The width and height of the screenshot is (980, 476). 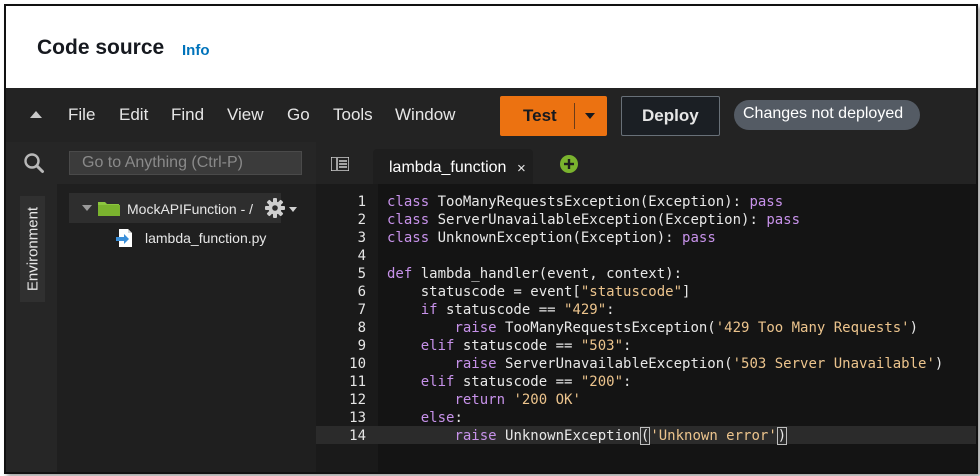 I want to click on line-number: 5, so click(x=361, y=274).